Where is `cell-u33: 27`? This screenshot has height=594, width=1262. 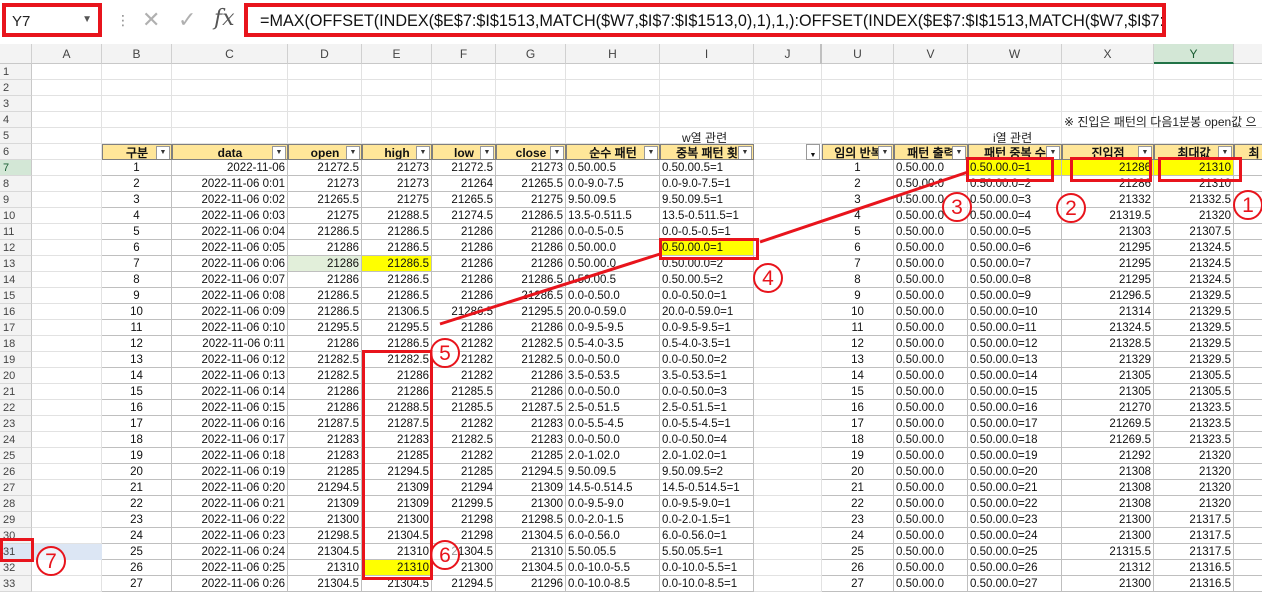
cell-u33: 27 is located at coordinates (858, 584).